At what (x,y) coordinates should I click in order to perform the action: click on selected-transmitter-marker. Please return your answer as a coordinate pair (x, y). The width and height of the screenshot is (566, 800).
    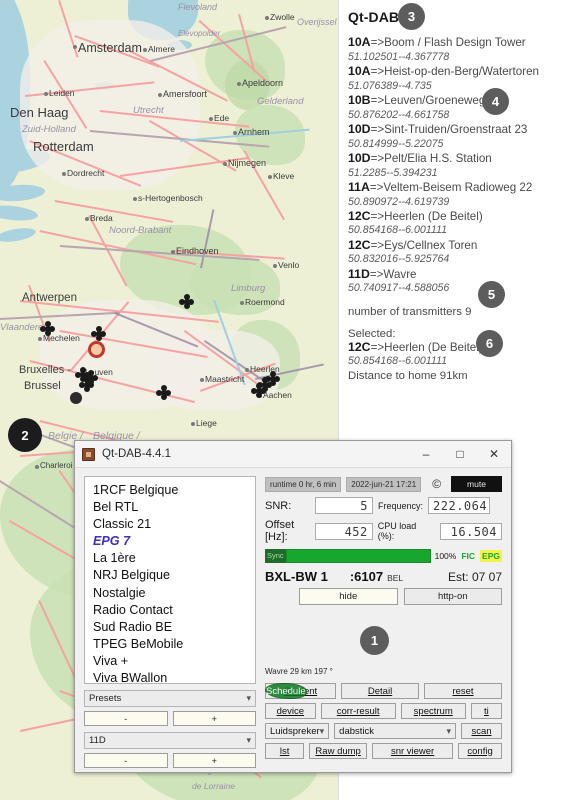
    Looking at the image, I should click on (96, 349).